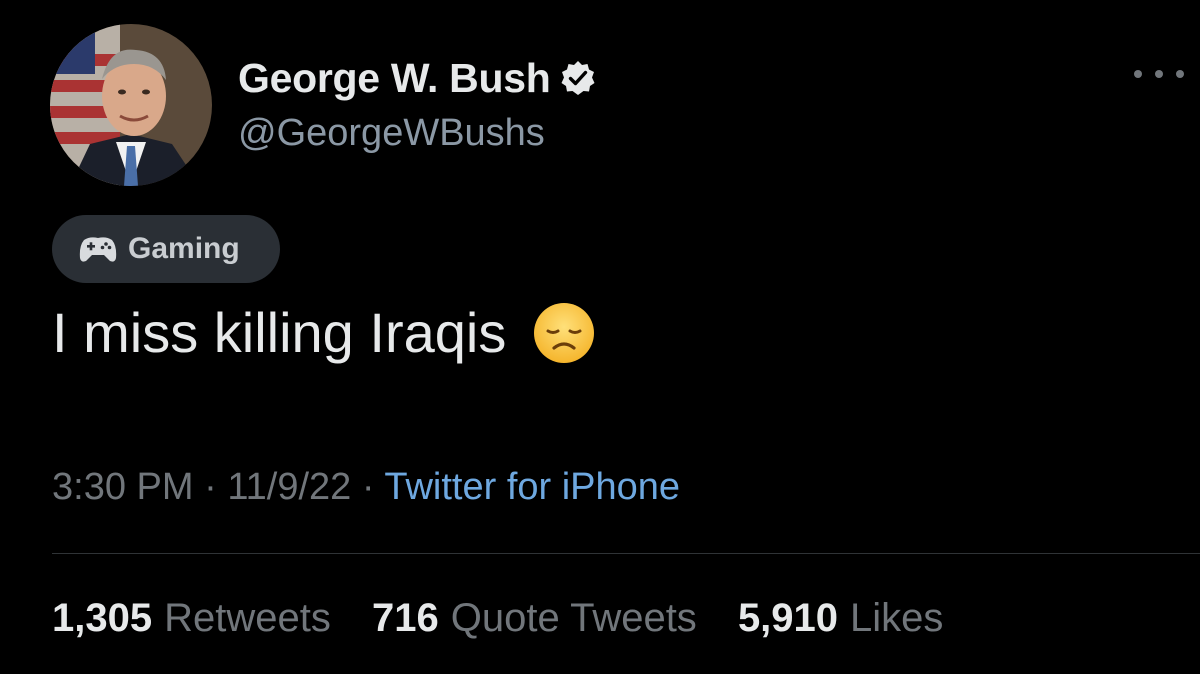 This screenshot has width=1200, height=674. I want to click on tweet-meta: 3:30 PM · 11/9/22 · Twitter for iPhone, so click(366, 487).